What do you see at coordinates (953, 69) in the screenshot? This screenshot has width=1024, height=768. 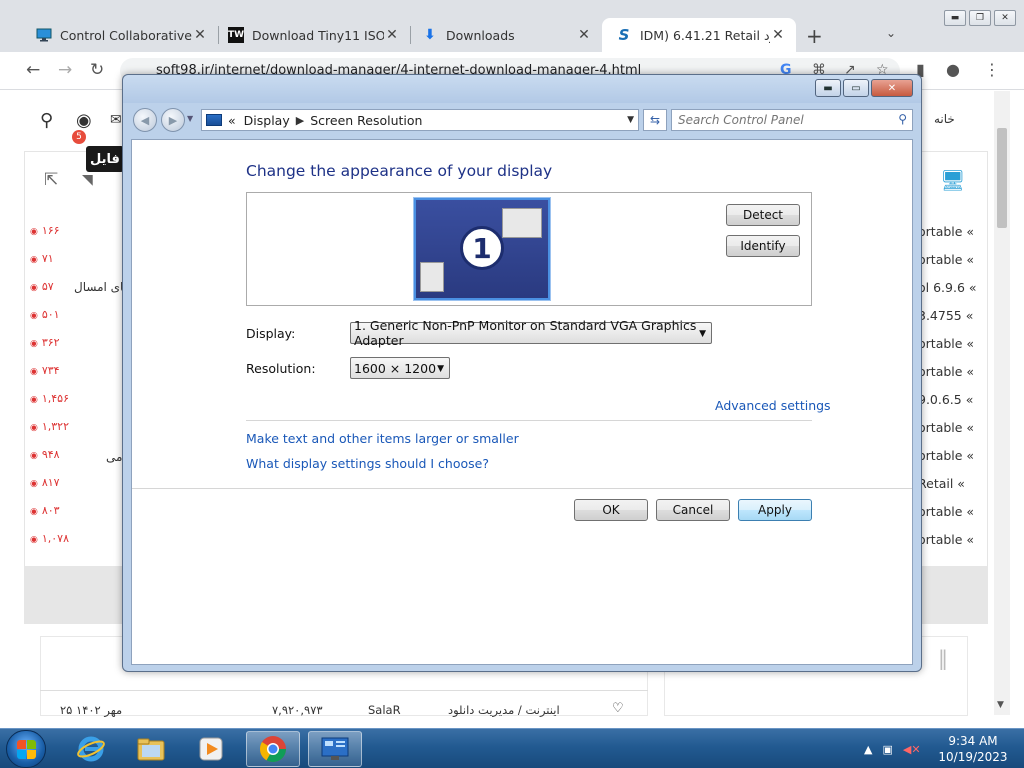 I see `profile-icon: ●` at bounding box center [953, 69].